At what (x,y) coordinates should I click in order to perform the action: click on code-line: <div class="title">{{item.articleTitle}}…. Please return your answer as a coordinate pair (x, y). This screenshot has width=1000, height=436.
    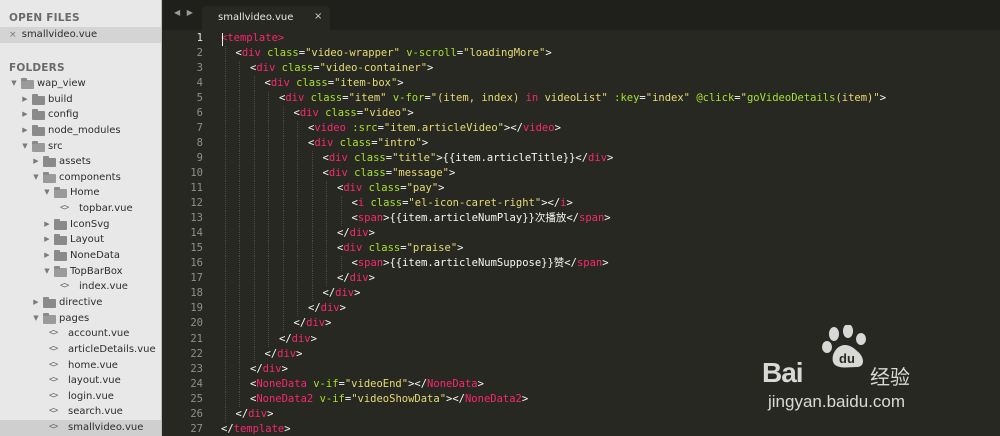
    Looking at the image, I should click on (468, 158).